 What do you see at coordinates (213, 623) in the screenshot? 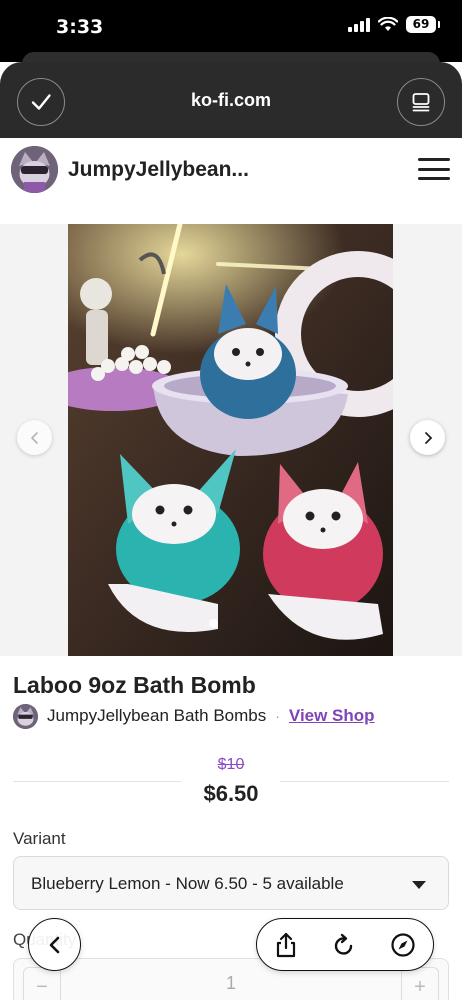
I see `gallery-page-indicator` at bounding box center [213, 623].